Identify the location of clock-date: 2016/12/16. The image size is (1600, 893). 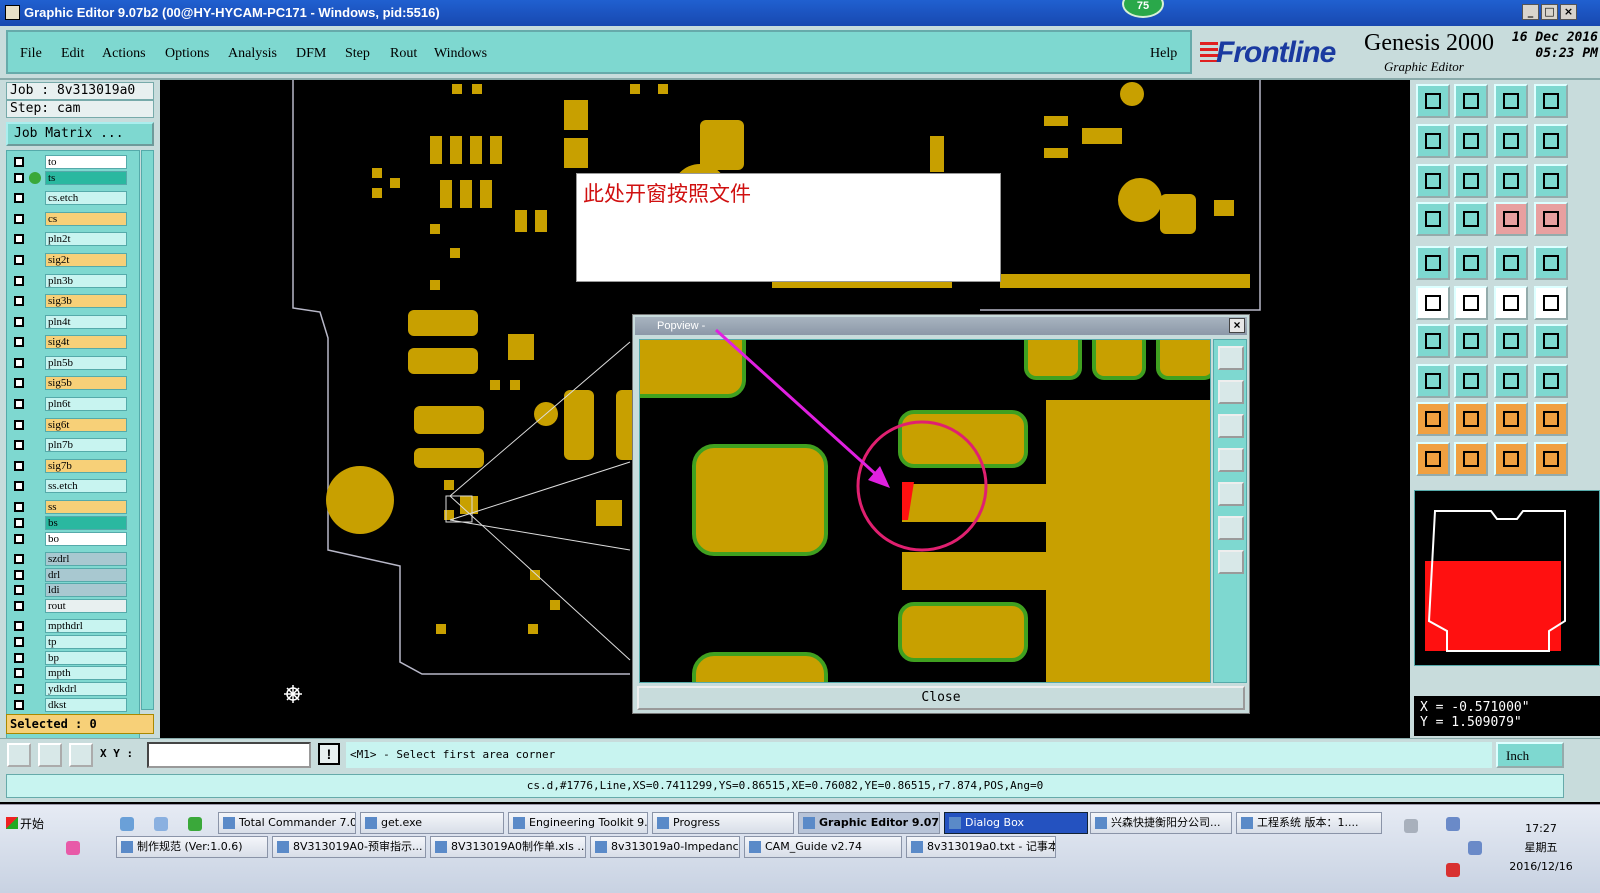
(1541, 866).